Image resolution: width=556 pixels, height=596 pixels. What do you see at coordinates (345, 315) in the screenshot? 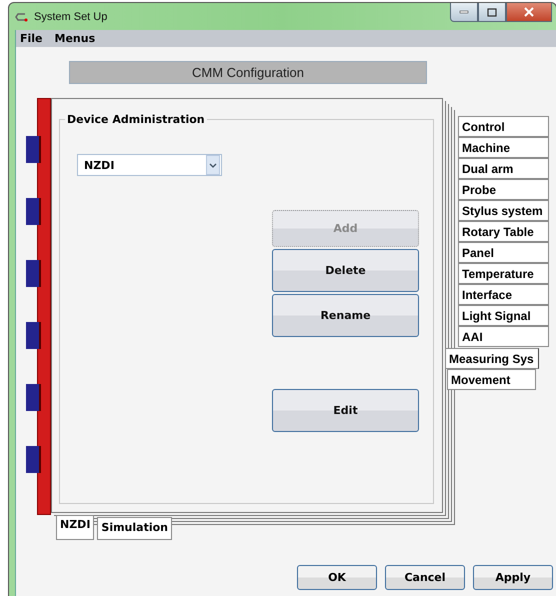
I see `action-button: Rename` at bounding box center [345, 315].